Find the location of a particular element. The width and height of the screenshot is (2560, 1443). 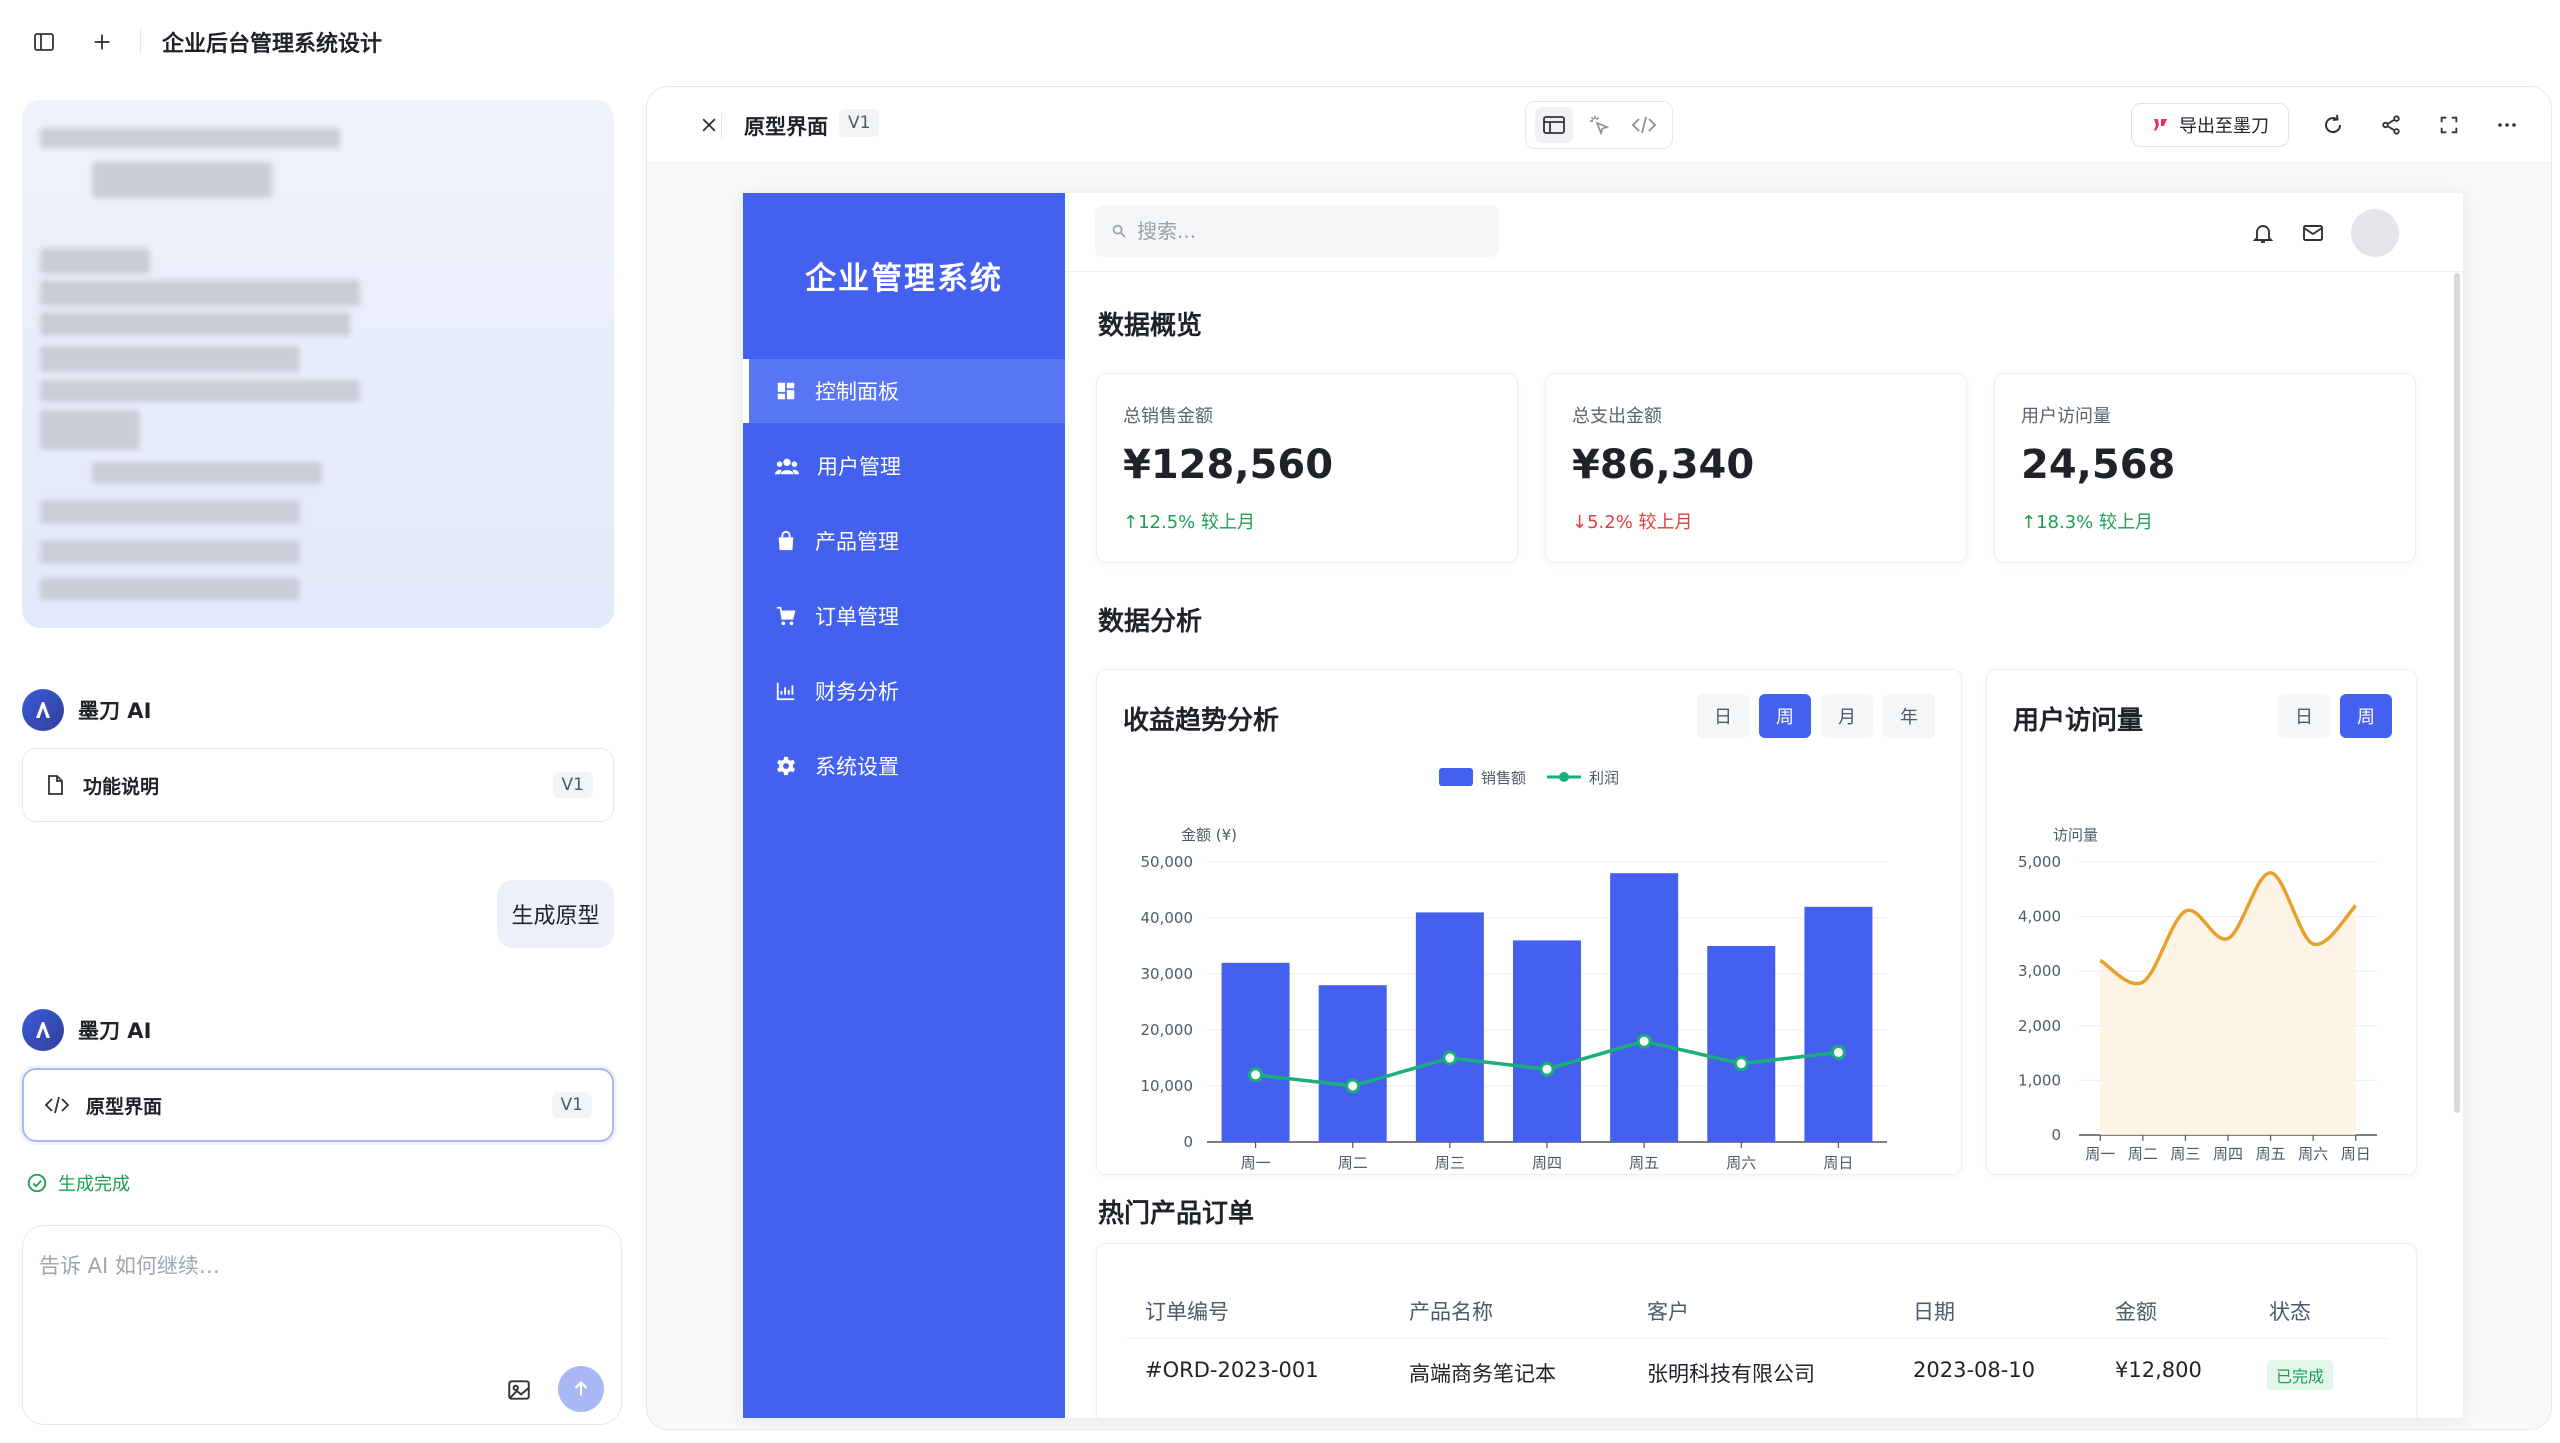

share-icon is located at coordinates (2391, 125).